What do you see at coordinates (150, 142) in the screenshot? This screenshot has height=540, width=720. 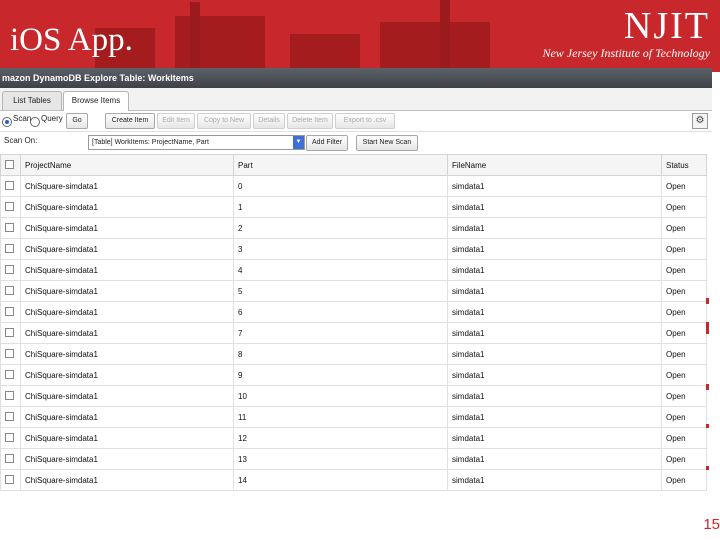 I see `scan-on-value: [Table] WorkItems: ProjectName, Part` at bounding box center [150, 142].